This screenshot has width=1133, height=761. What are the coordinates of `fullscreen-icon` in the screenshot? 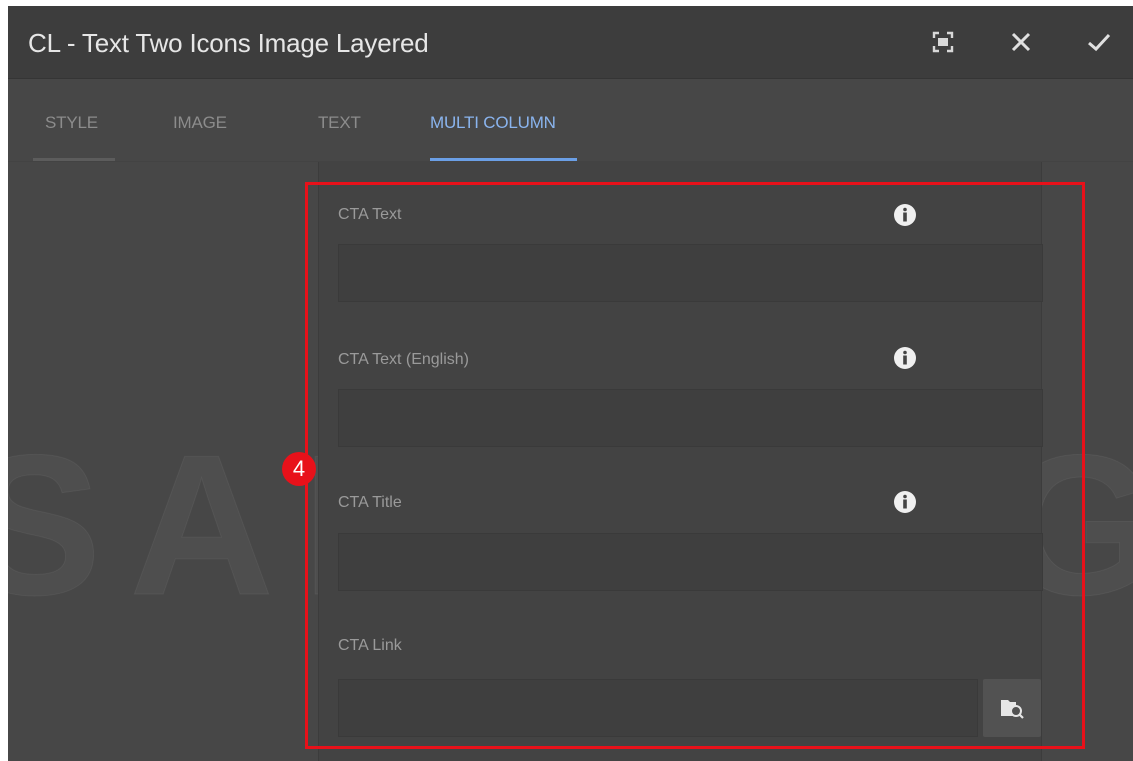 It's located at (943, 42).